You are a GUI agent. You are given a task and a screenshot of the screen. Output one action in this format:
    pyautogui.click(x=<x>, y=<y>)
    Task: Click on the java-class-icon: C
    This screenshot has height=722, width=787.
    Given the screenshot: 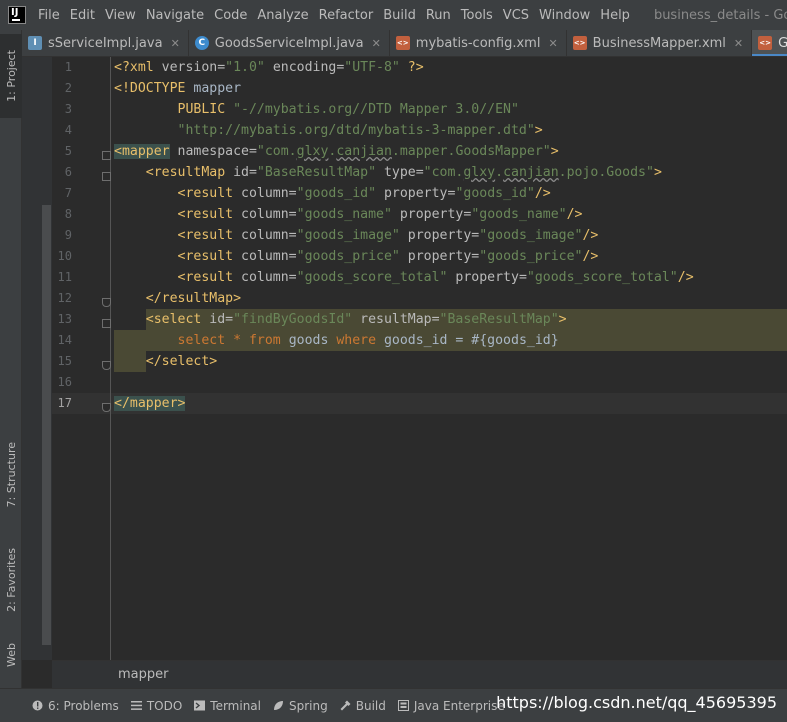 What is the action you would take?
    pyautogui.click(x=201, y=43)
    